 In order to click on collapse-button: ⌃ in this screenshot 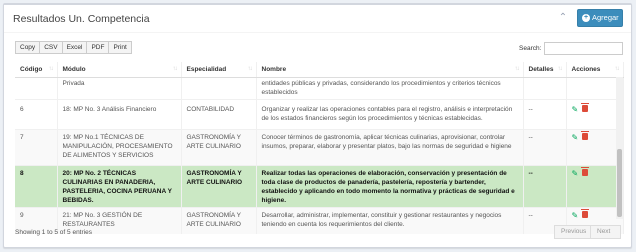, I will do `click(563, 18)`.